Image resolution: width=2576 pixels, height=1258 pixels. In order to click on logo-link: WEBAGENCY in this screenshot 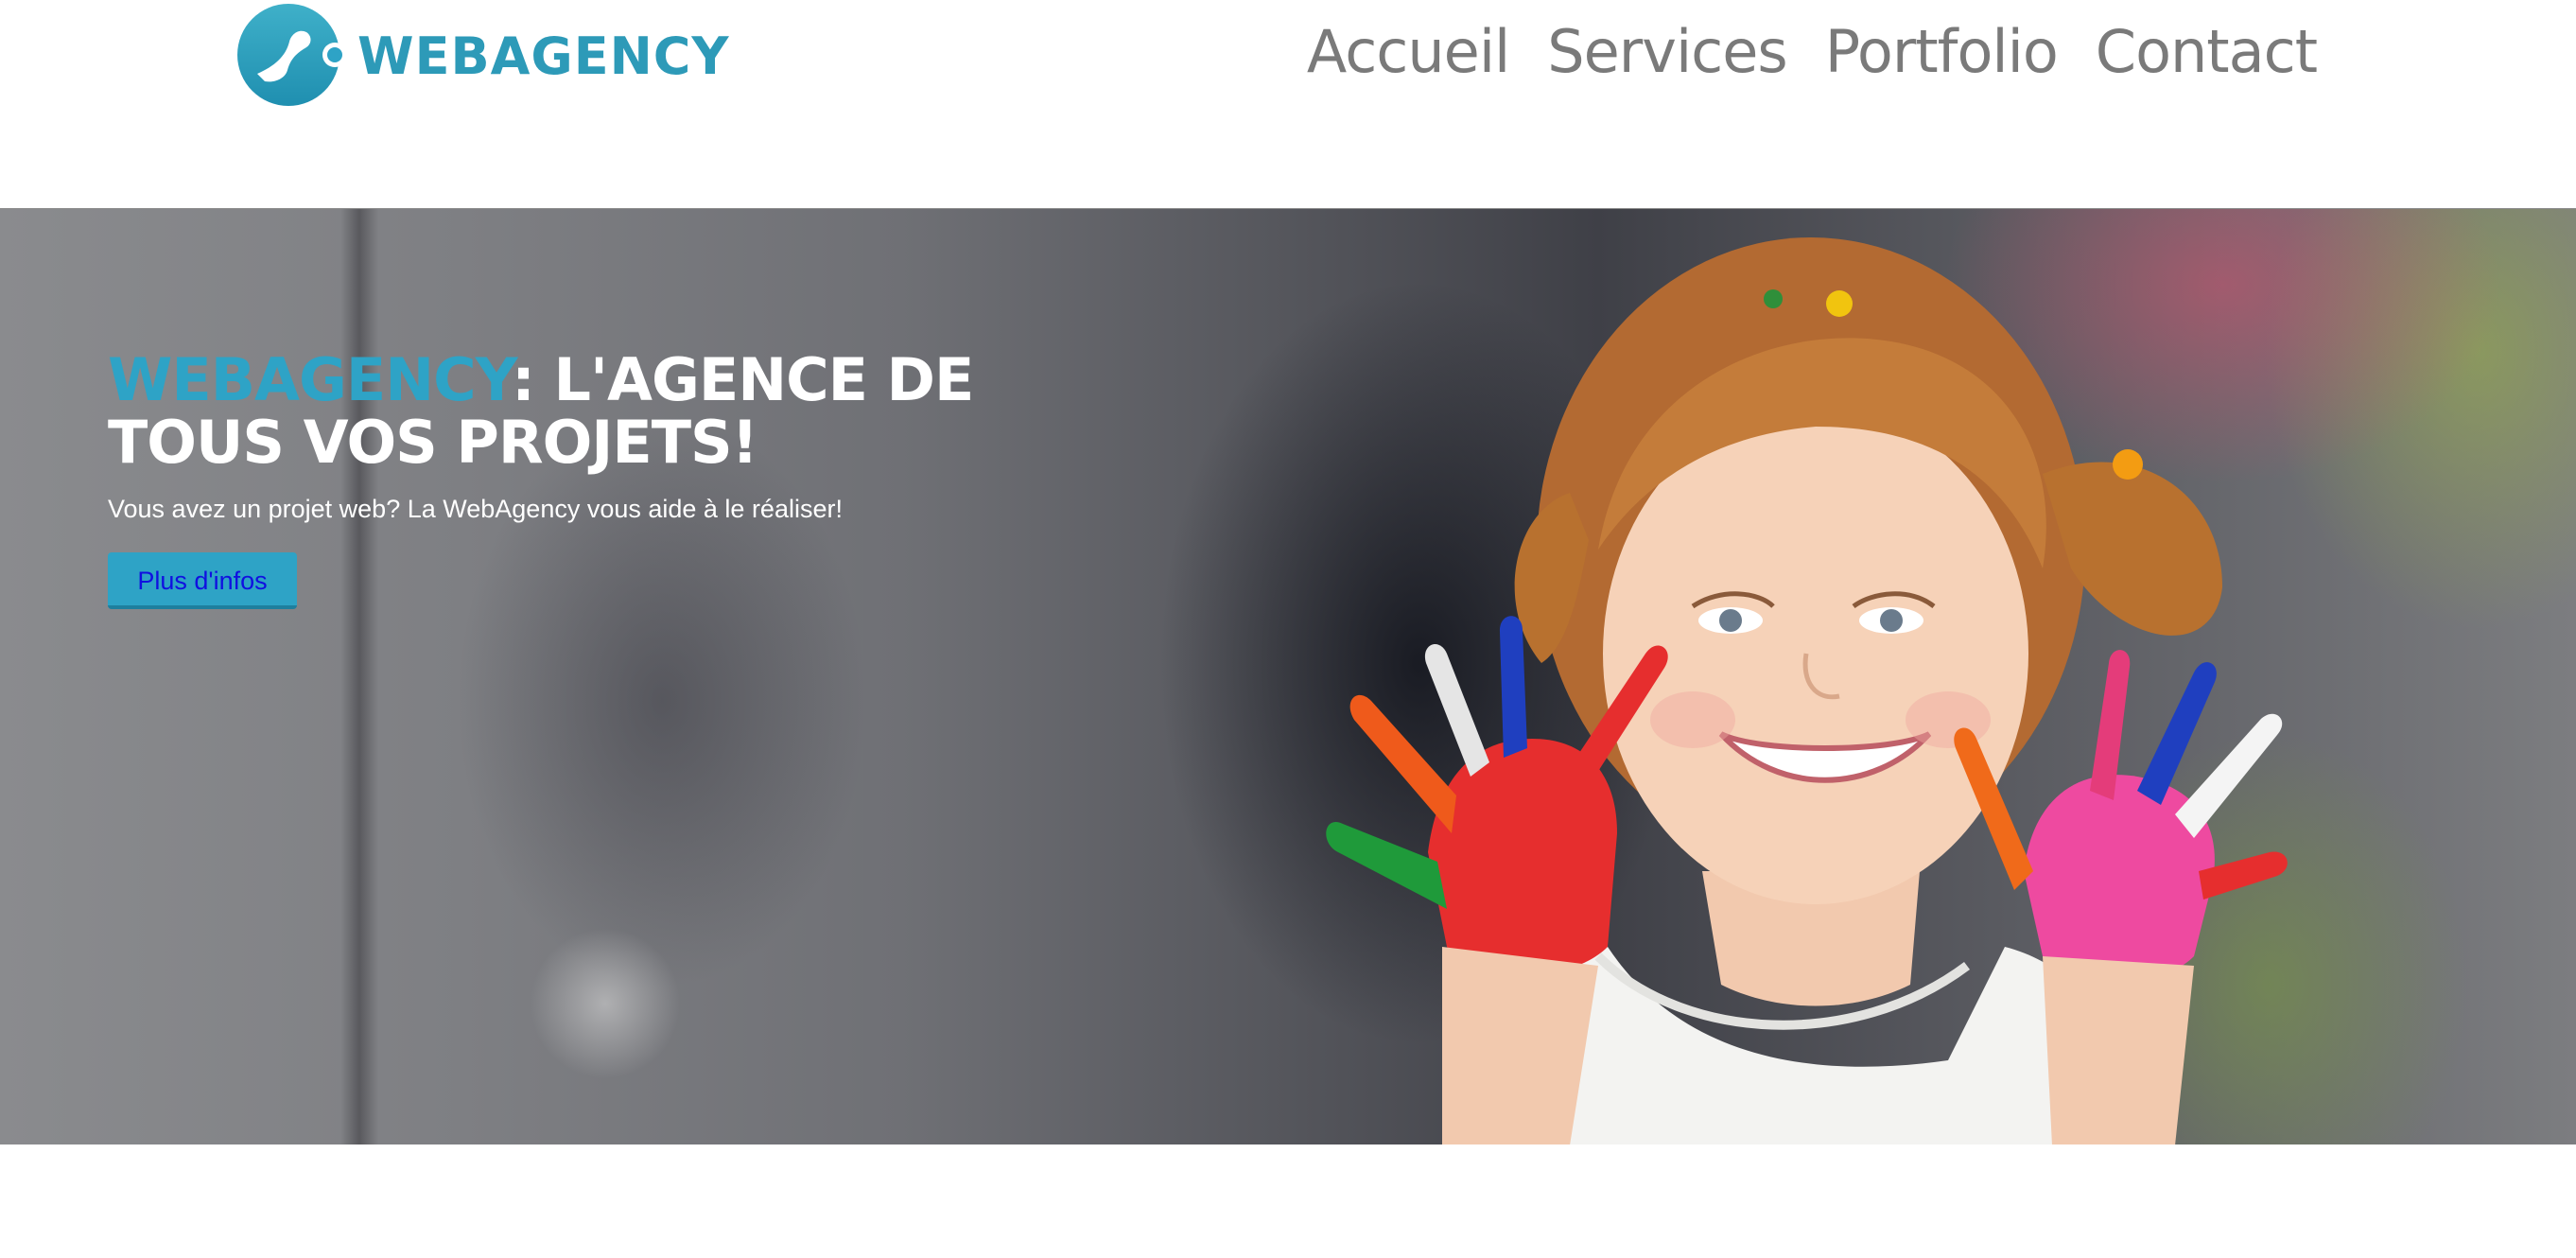, I will do `click(483, 56)`.